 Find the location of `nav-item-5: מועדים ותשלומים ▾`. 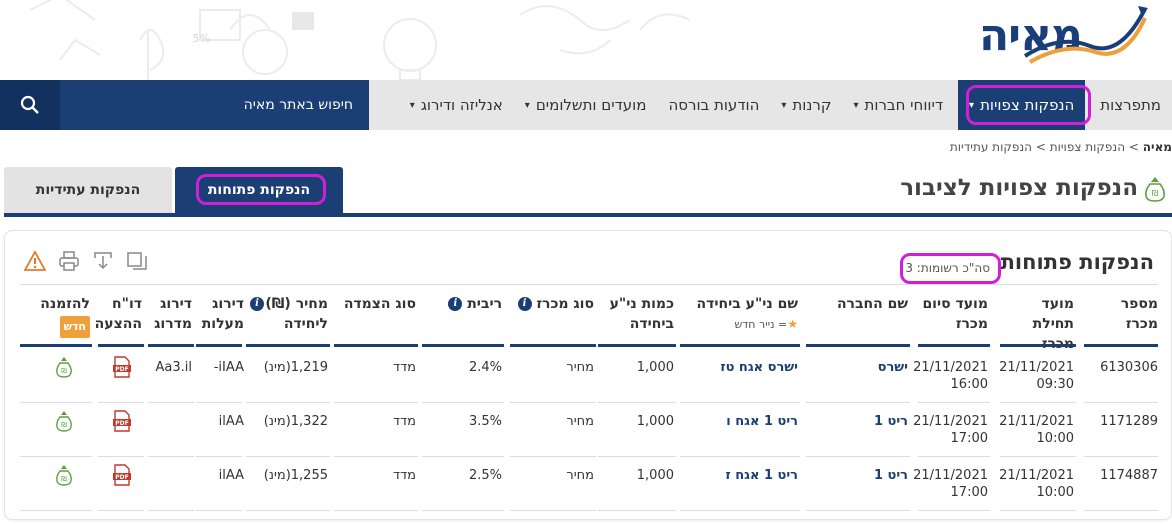

nav-item-5: מועדים ותשלומים ▾ is located at coordinates (586, 105).